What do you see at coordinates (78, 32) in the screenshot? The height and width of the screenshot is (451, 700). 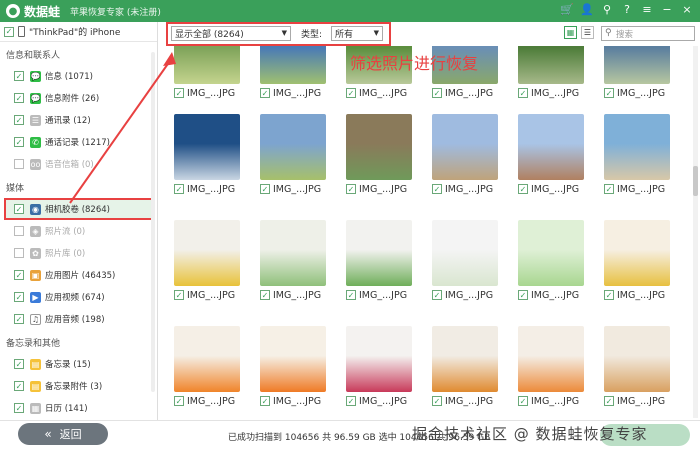 I see `device-row: ✓ "ThinkPad"的 iPhone` at bounding box center [78, 32].